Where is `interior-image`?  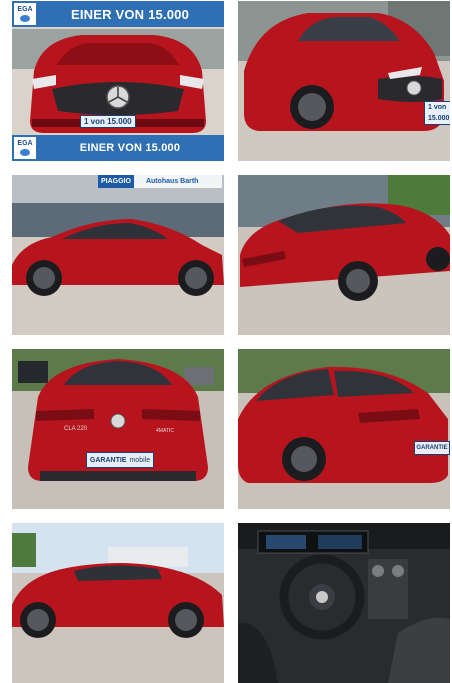 interior-image is located at coordinates (344, 603).